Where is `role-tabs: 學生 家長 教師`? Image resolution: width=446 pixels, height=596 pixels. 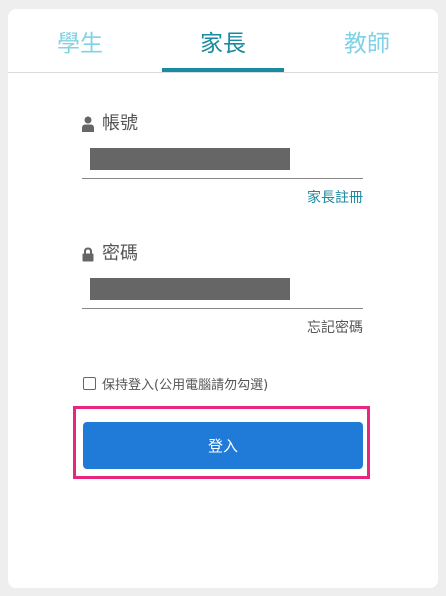 role-tabs: 學生 家長 教師 is located at coordinates (223, 41).